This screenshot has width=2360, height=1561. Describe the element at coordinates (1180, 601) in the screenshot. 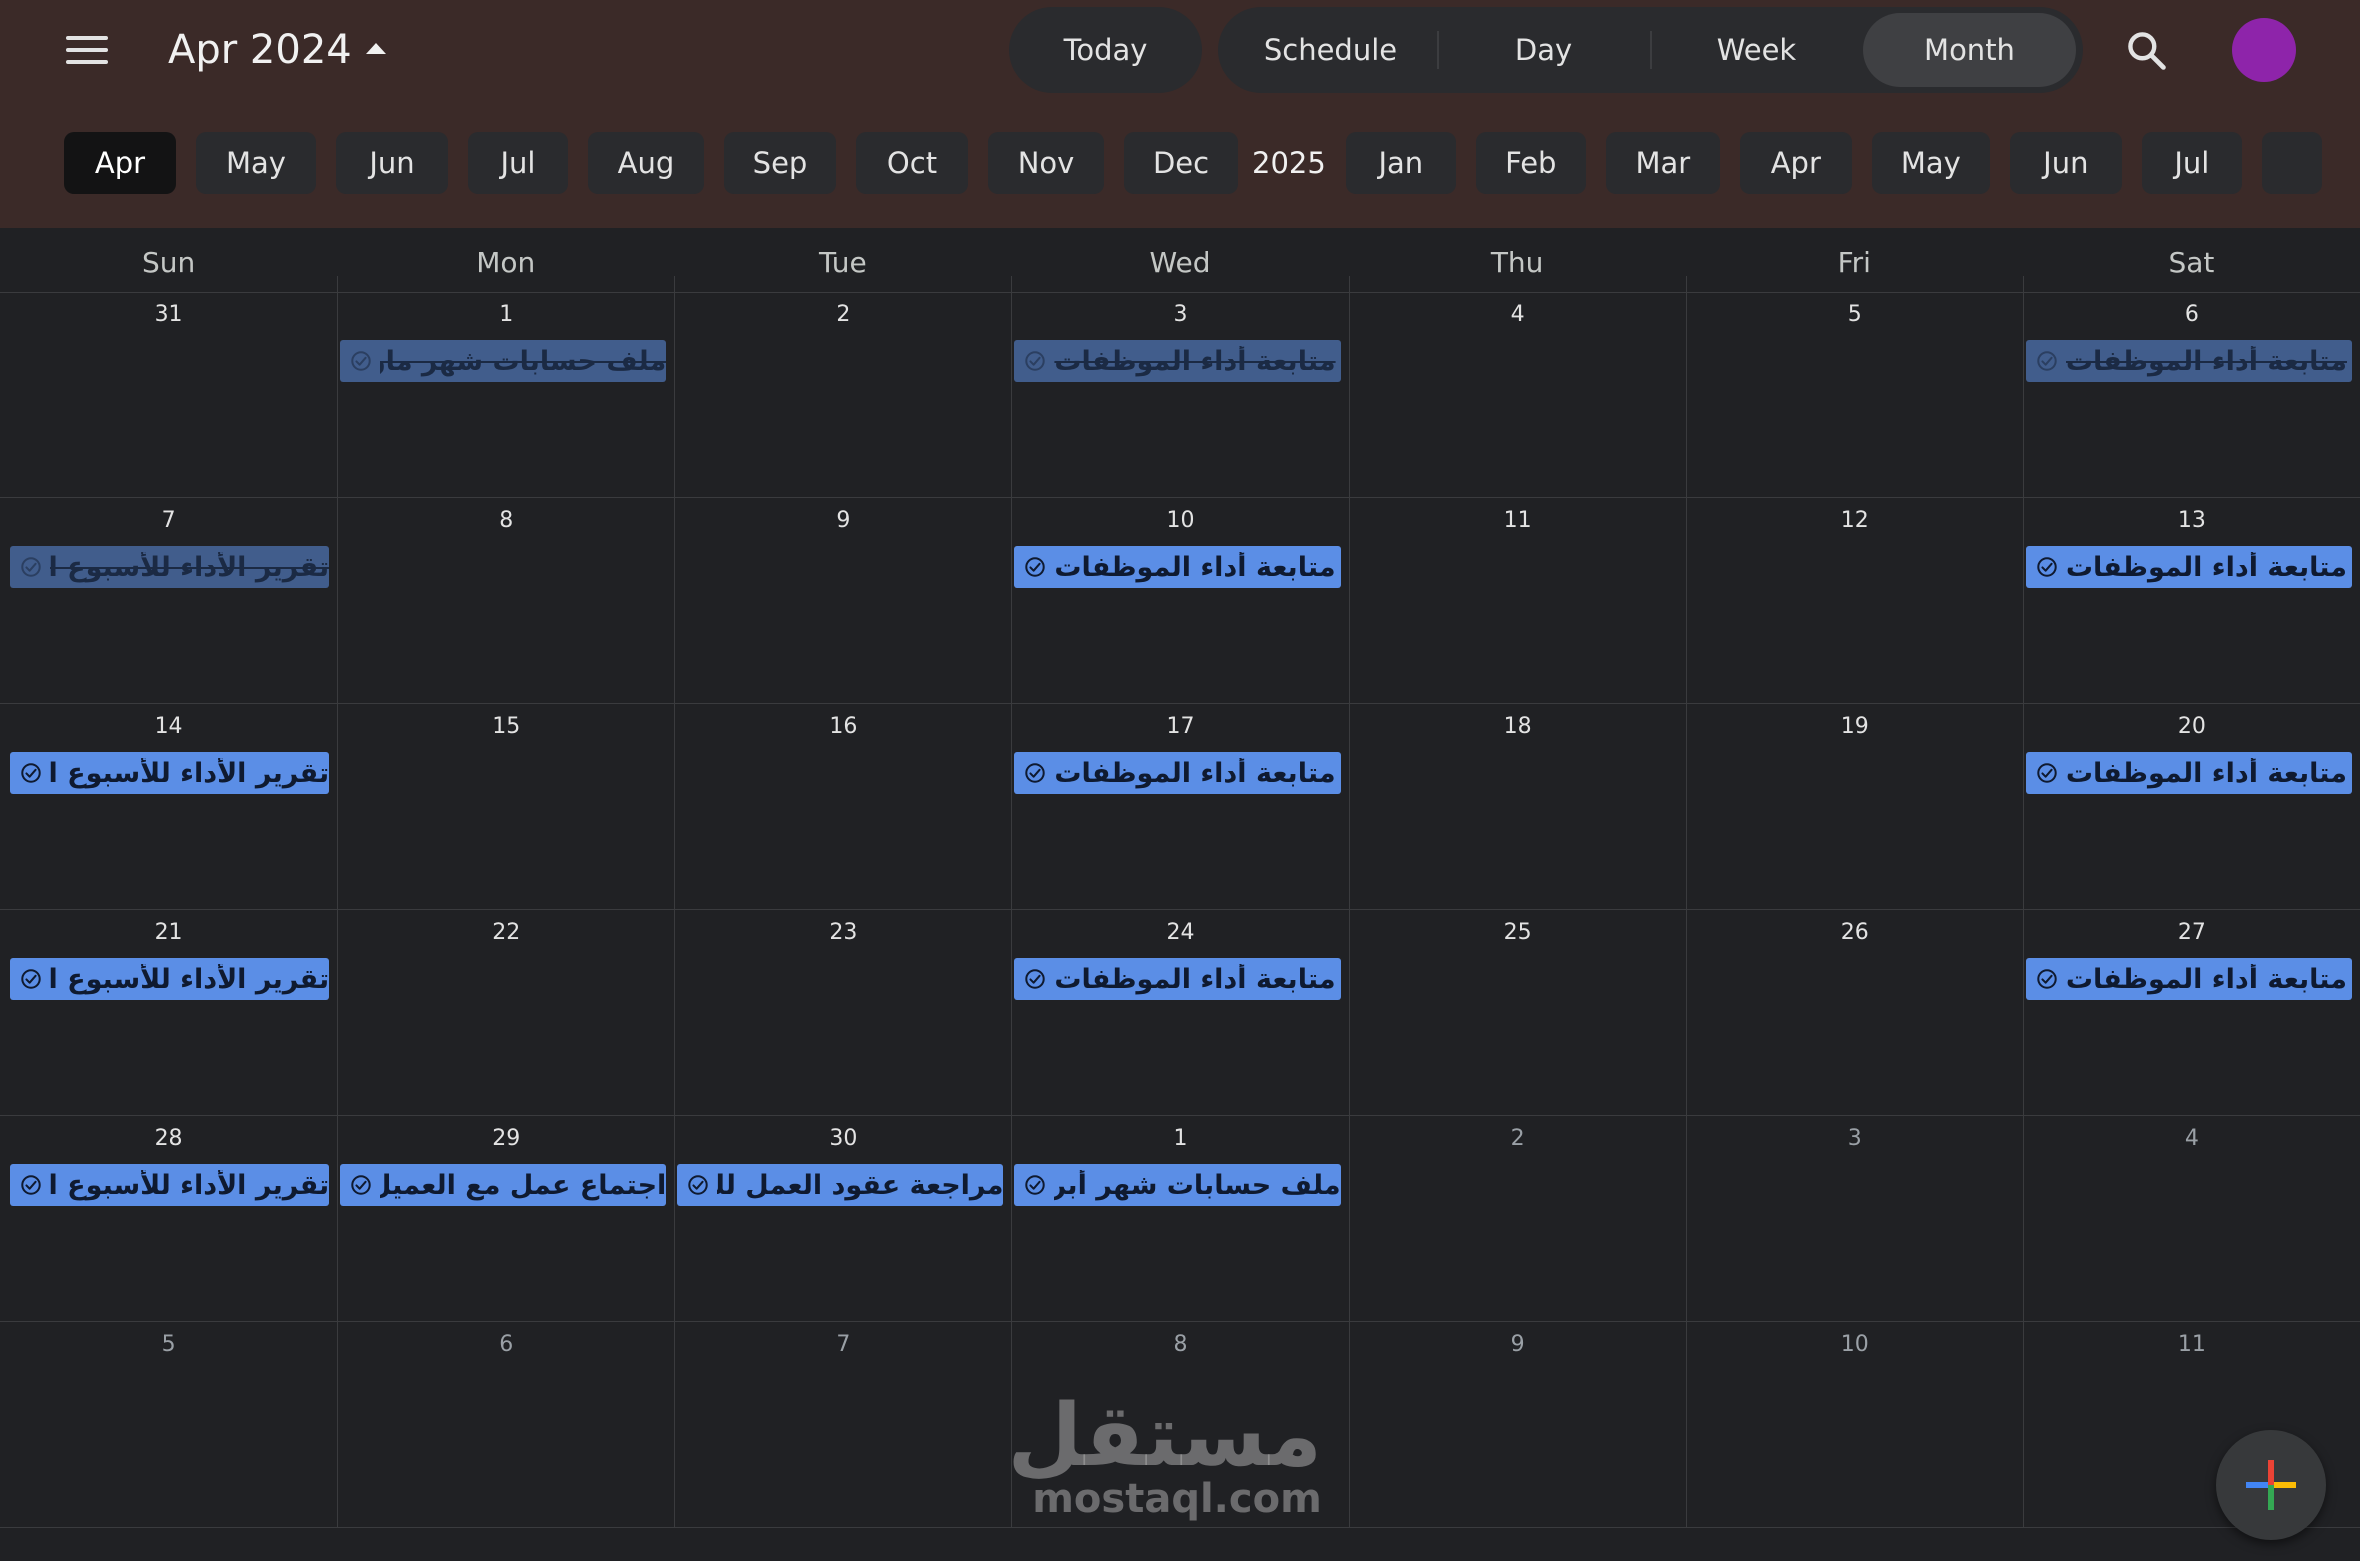

I see `day-cell: 10 متابعة أداء الموظفات` at that location.